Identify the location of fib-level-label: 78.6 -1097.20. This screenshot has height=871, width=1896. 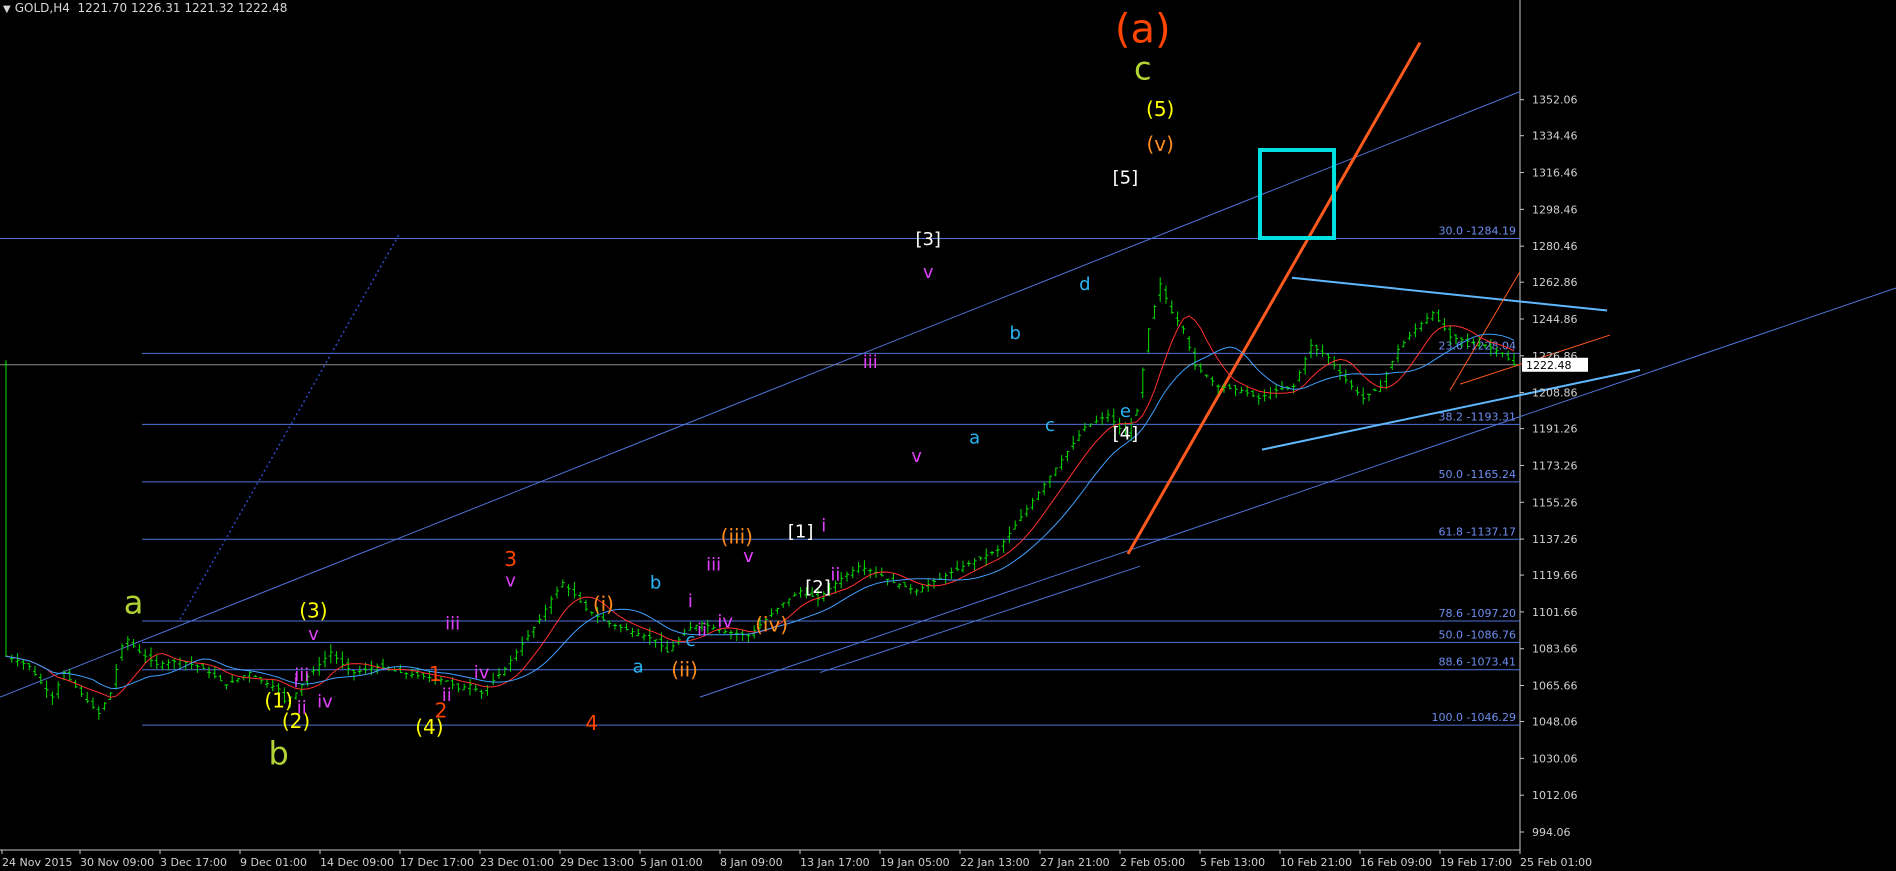
(1477, 613).